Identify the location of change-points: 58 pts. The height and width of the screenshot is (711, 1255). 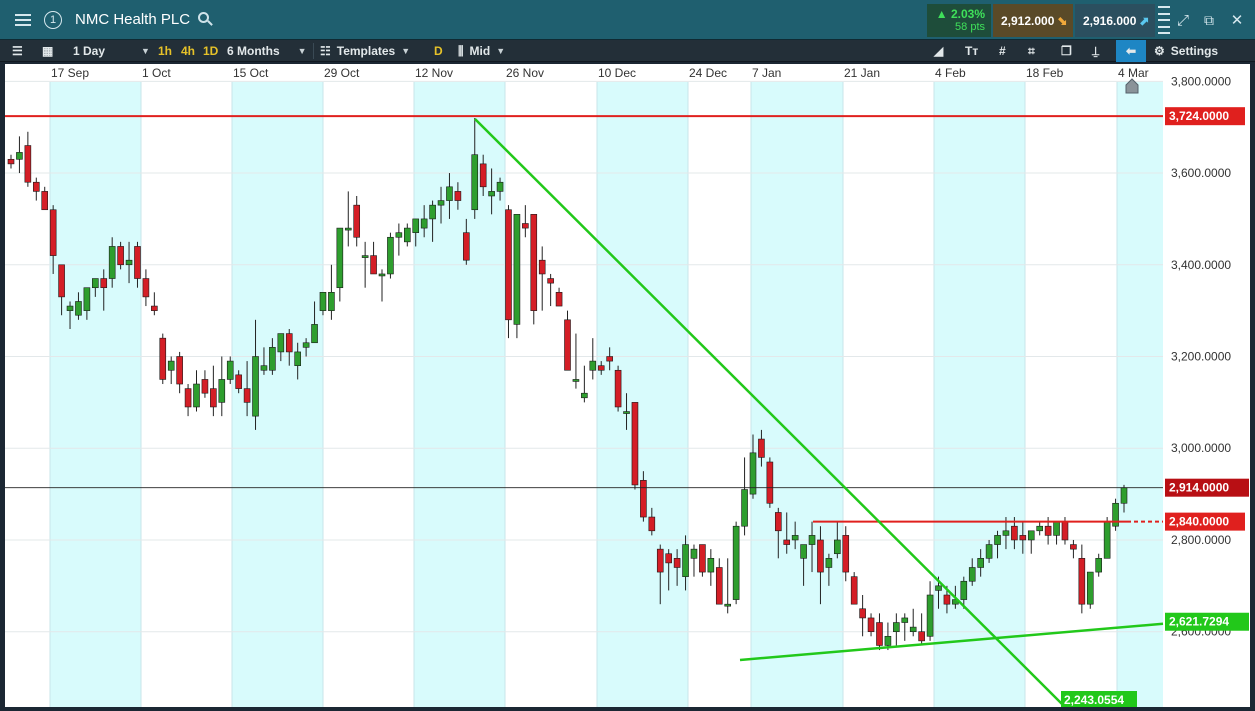
(970, 27).